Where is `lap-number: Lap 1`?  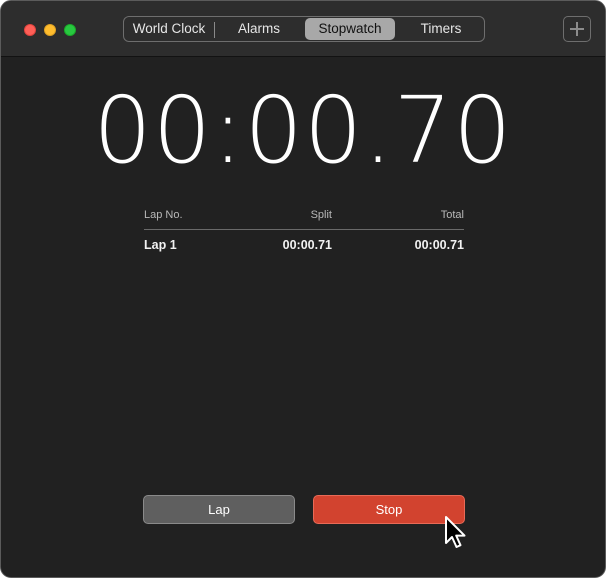 lap-number: Lap 1 is located at coordinates (160, 245).